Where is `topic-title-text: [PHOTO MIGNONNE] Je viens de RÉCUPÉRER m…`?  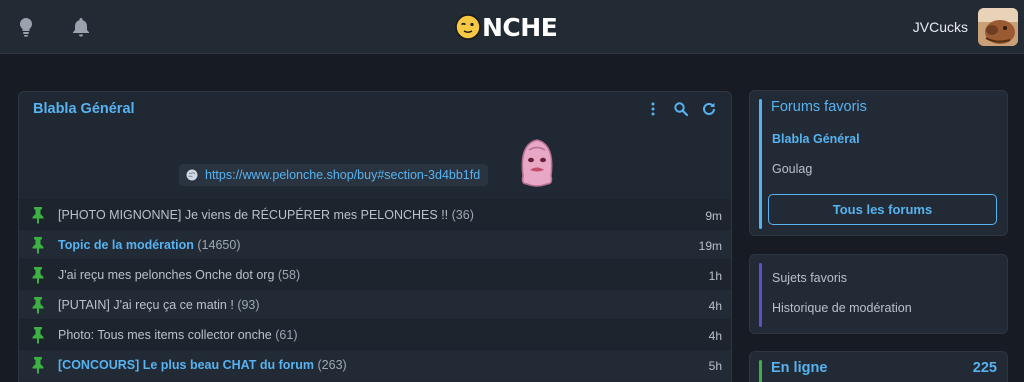
topic-title-text: [PHOTO MIGNONNE] Je viens de RÉCUPÉRER m… is located at coordinates (253, 215).